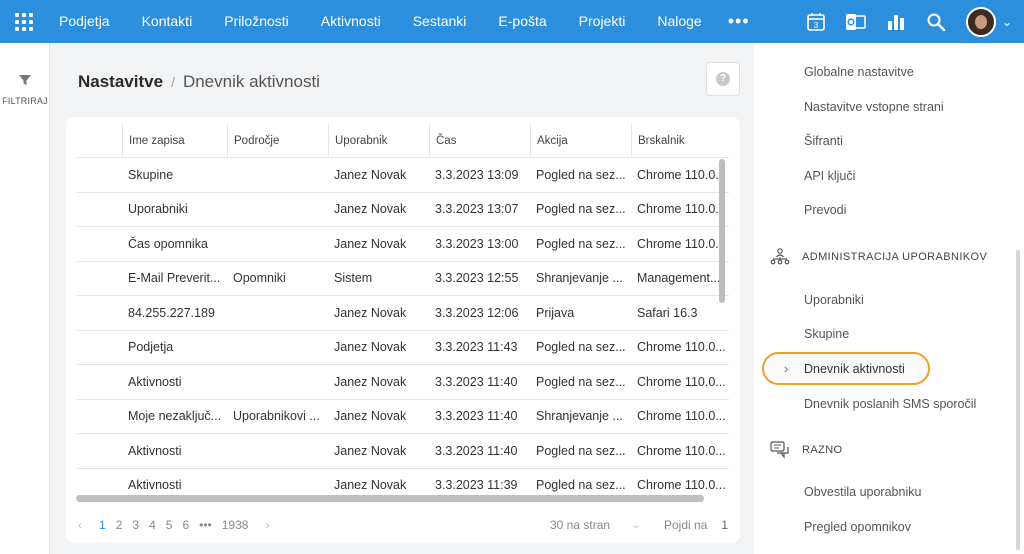  What do you see at coordinates (816, 25) in the screenshot?
I see `calendar-day: 3` at bounding box center [816, 25].